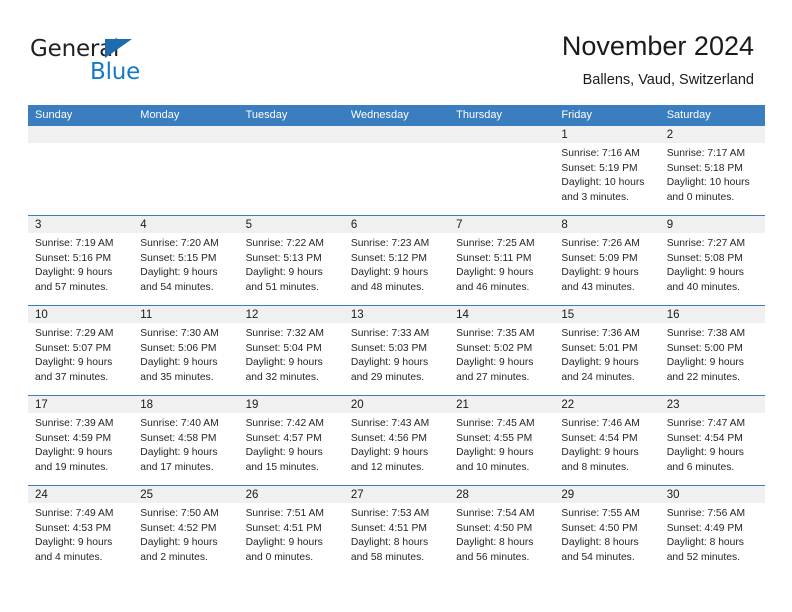 This screenshot has width=792, height=612. What do you see at coordinates (81, 494) in the screenshot?
I see `day-number: 24` at bounding box center [81, 494].